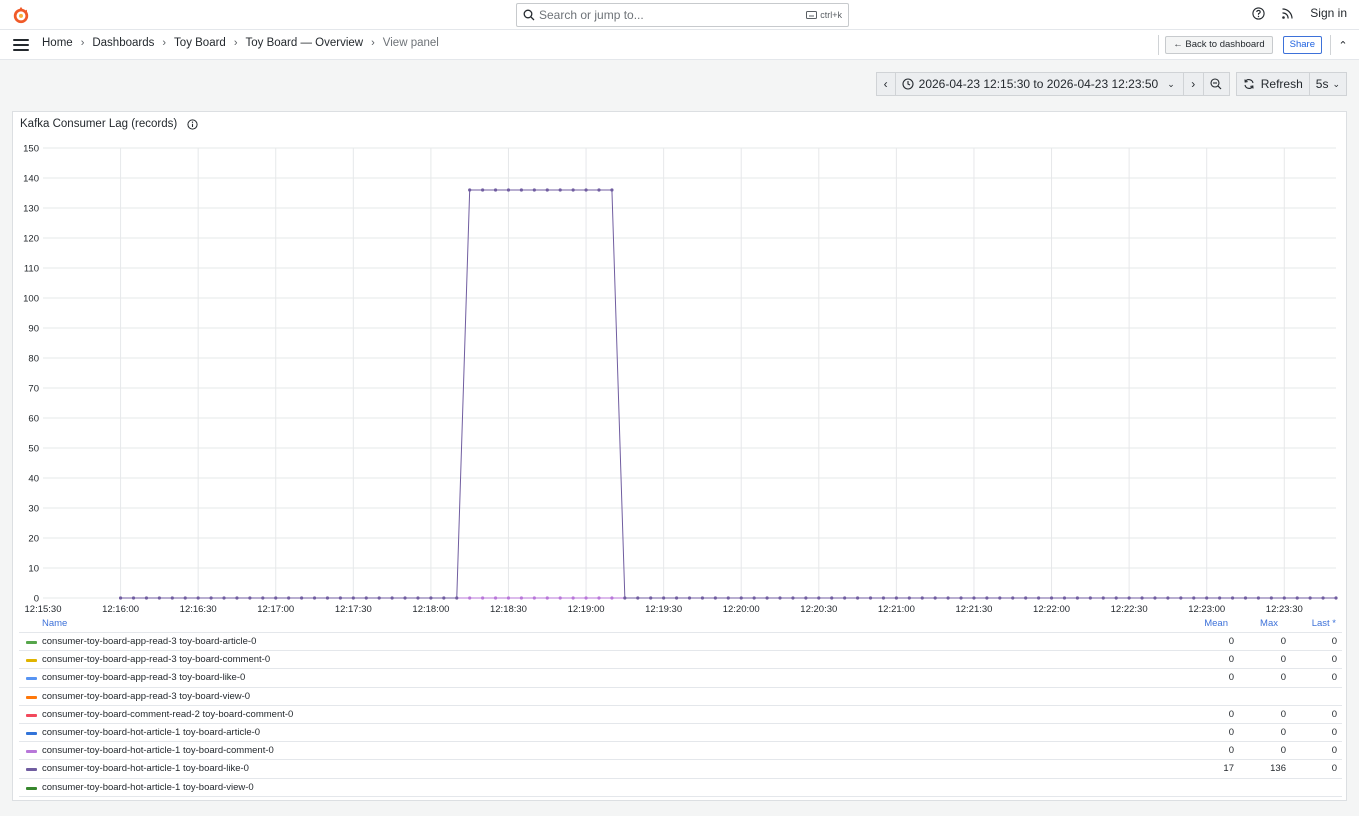  I want to click on x-tick-label: 12:23:00, so click(1206, 608).